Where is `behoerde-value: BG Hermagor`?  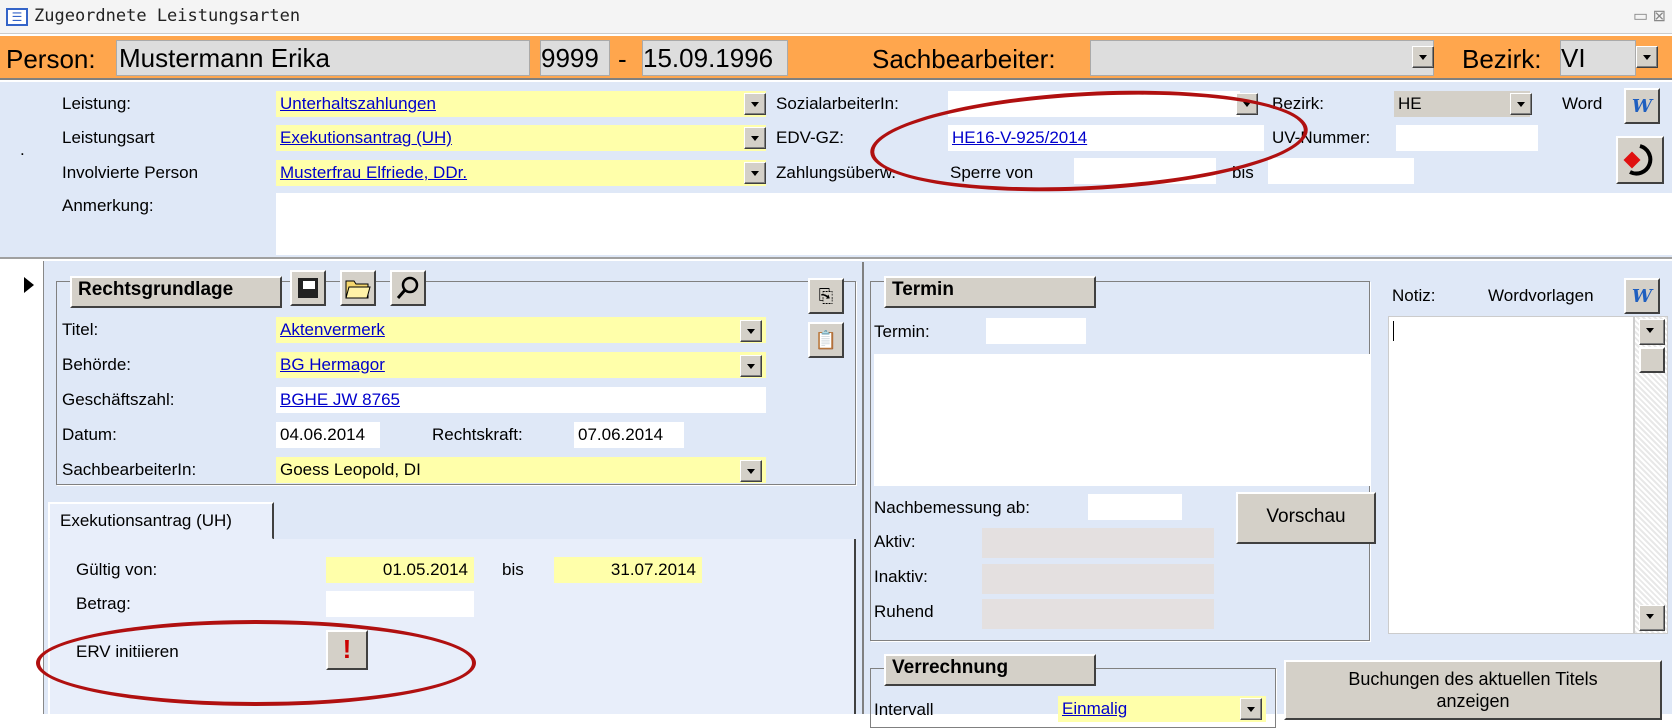
behoerde-value: BG Hermagor is located at coordinates (332, 364).